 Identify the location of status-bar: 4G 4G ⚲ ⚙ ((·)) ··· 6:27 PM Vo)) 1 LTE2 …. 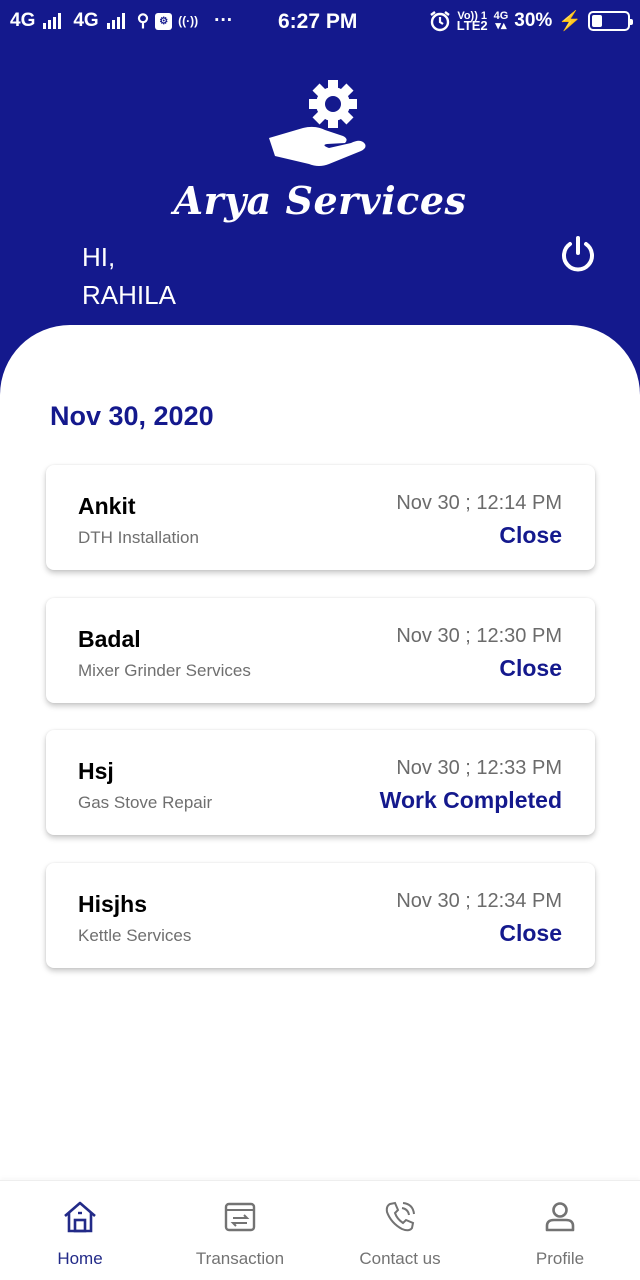
(320, 22).